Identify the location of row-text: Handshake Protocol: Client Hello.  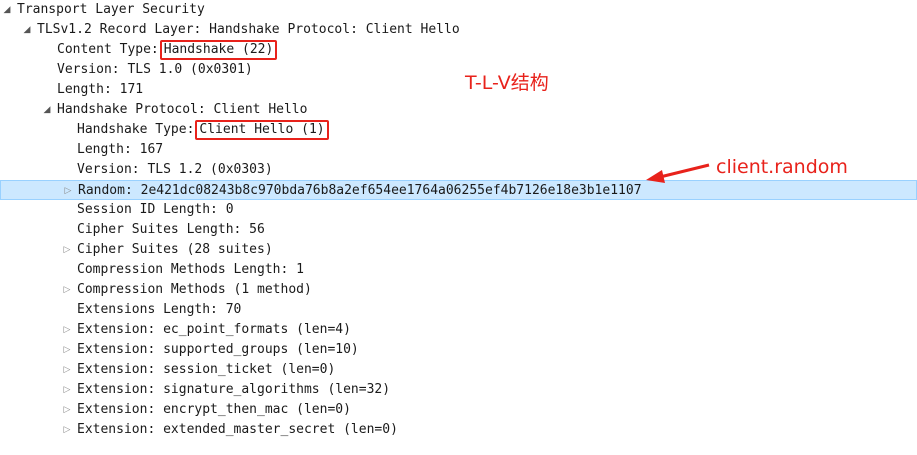
(182, 109).